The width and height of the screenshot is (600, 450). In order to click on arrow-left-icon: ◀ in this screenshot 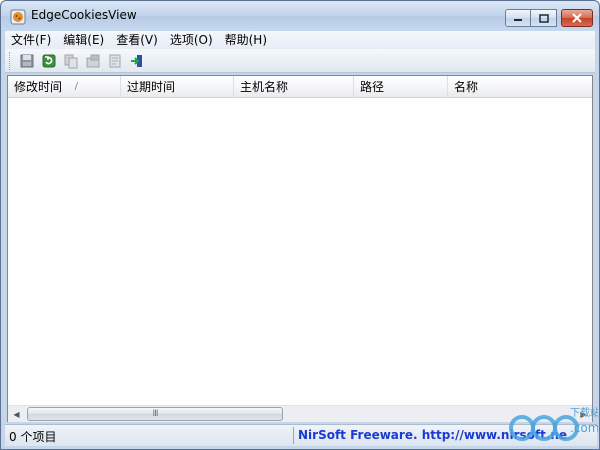, I will do `click(16, 414)`.